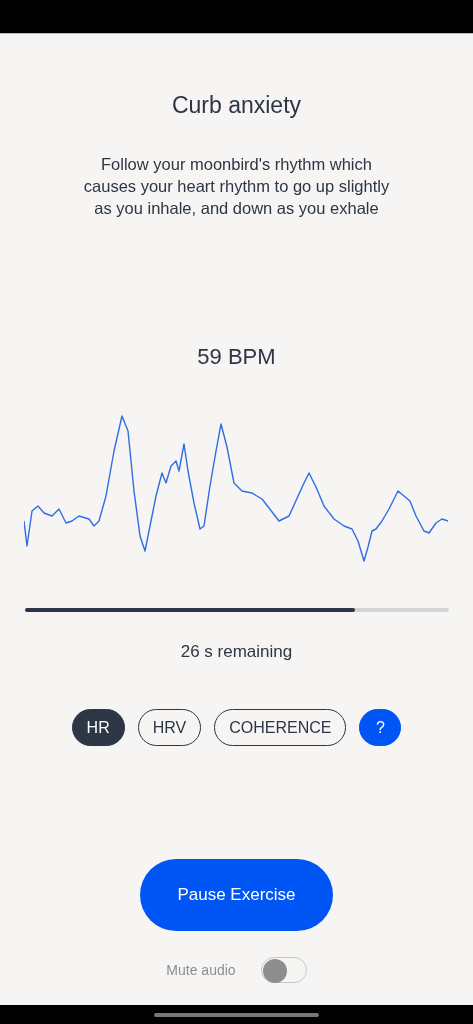 Image resolution: width=473 pixels, height=1024 pixels. Describe the element at coordinates (380, 727) in the screenshot. I see `help-button: ?` at that location.